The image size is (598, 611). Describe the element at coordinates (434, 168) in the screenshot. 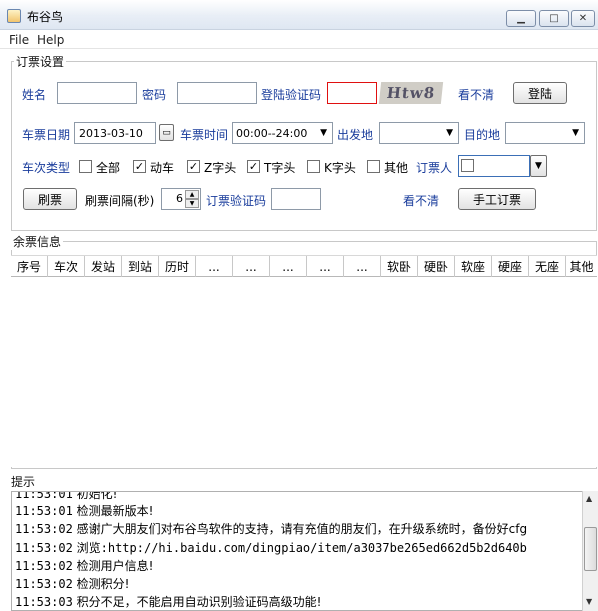

I see `passenger-label: 订票人` at that location.